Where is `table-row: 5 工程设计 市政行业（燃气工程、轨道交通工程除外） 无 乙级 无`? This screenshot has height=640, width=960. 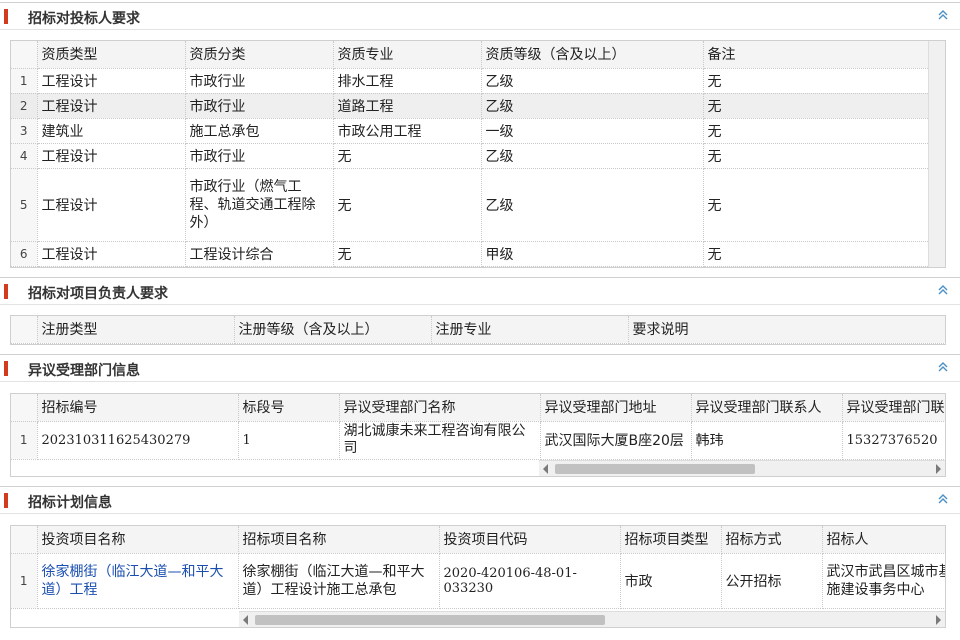
table-row: 5 工程设计 市政行业（燃气工程、轨道交通工程除外） 无 乙级 无 is located at coordinates (470, 205).